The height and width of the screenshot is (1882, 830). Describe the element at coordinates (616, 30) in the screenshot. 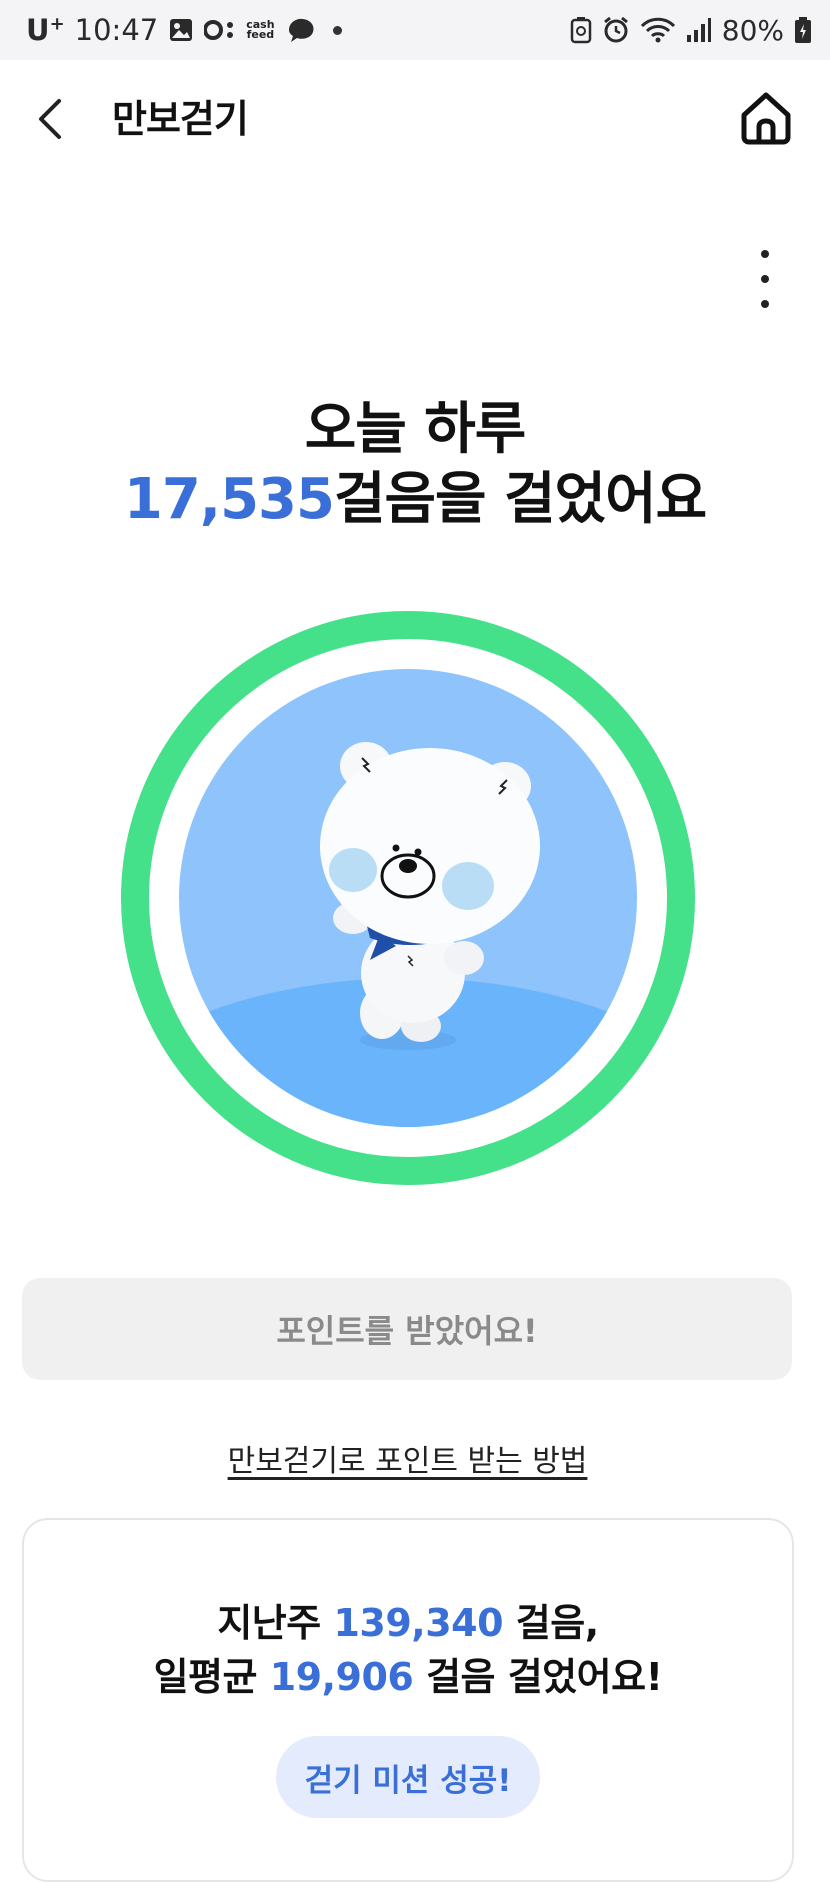

I see `alarm-icon` at that location.